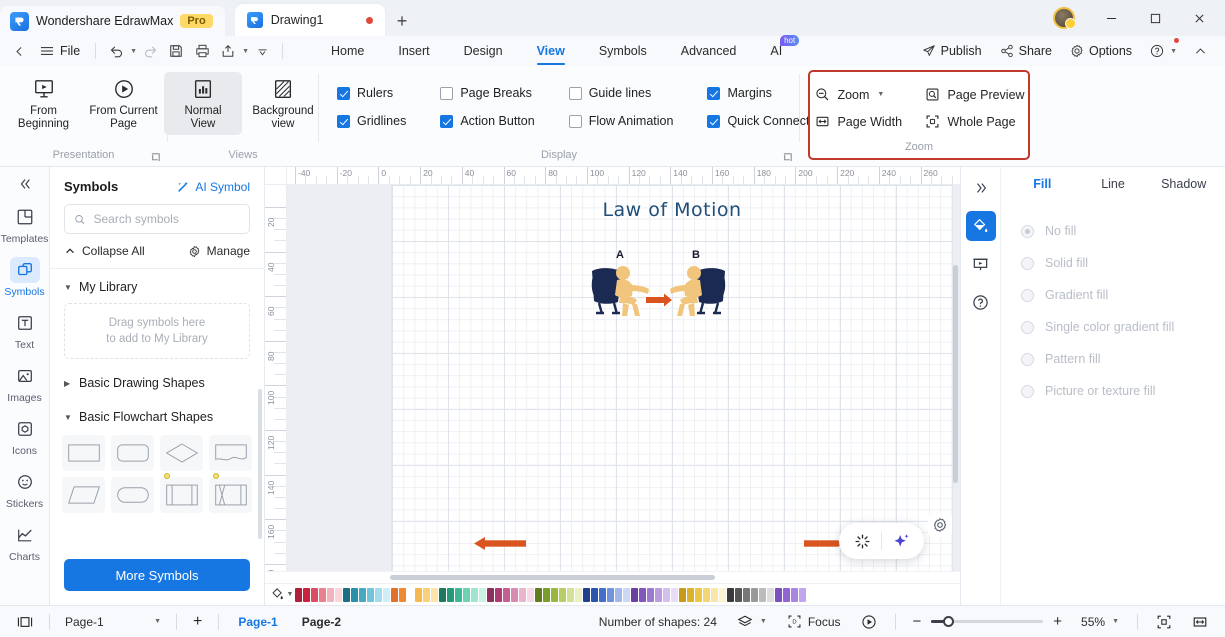  Describe the element at coordinates (202, 51) in the screenshot. I see `print-icon` at that location.